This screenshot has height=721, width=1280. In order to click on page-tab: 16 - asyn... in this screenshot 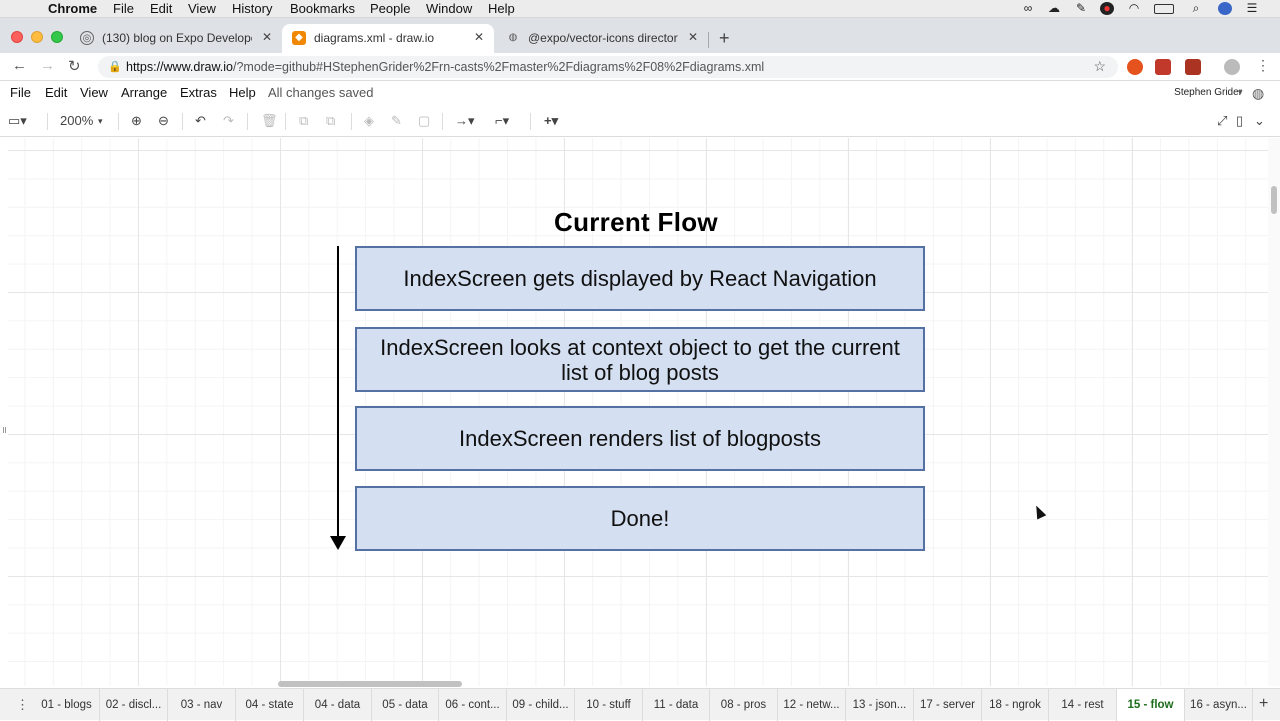, I will do `click(1219, 705)`.